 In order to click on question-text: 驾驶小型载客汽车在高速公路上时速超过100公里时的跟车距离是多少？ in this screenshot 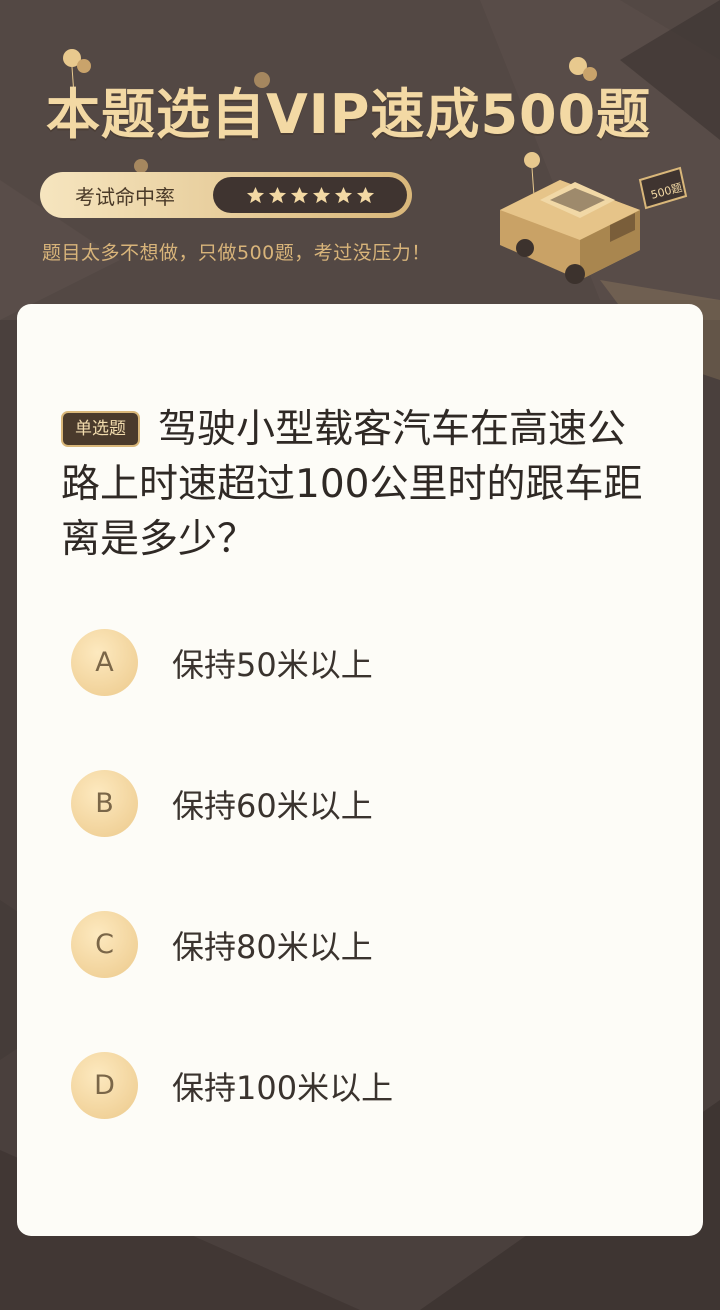, I will do `click(352, 484)`.